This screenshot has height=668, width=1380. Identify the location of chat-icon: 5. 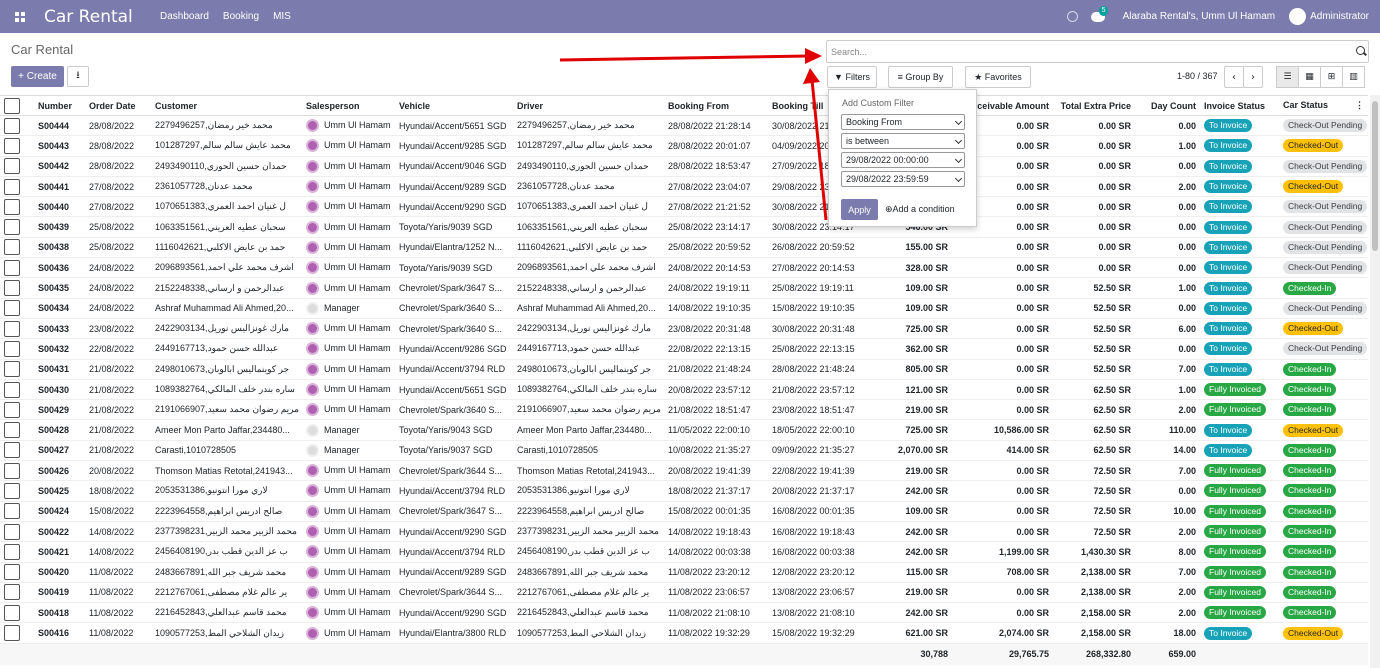
(1099, 13).